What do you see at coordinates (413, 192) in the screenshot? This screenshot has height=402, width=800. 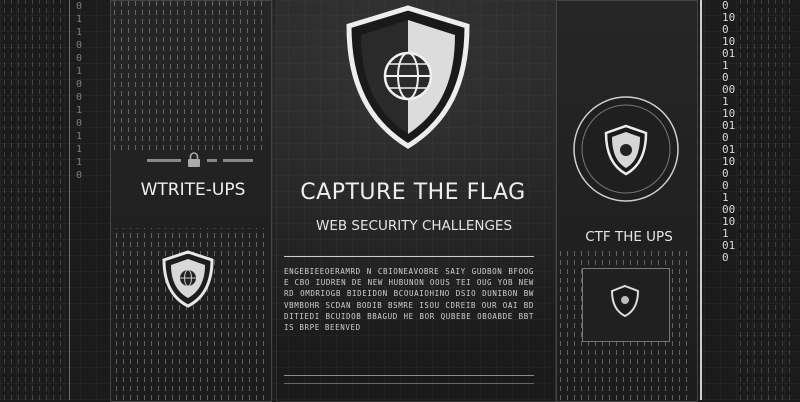 I see `page-title: CAPTURE THE FLAG` at bounding box center [413, 192].